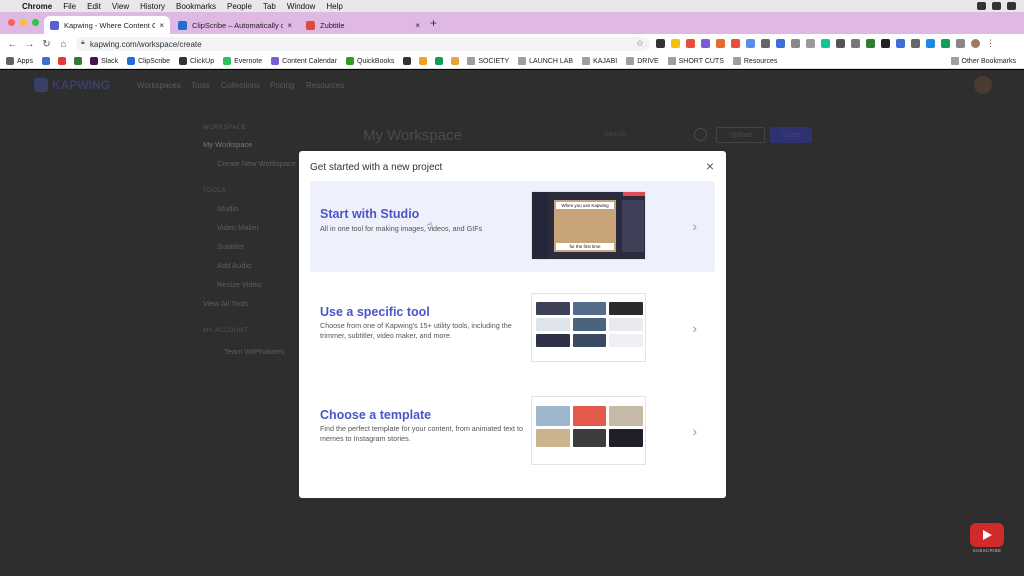 The image size is (1024, 576). What do you see at coordinates (234, 265) in the screenshot?
I see `sidebar-item-add-audio: Add Audio` at bounding box center [234, 265].